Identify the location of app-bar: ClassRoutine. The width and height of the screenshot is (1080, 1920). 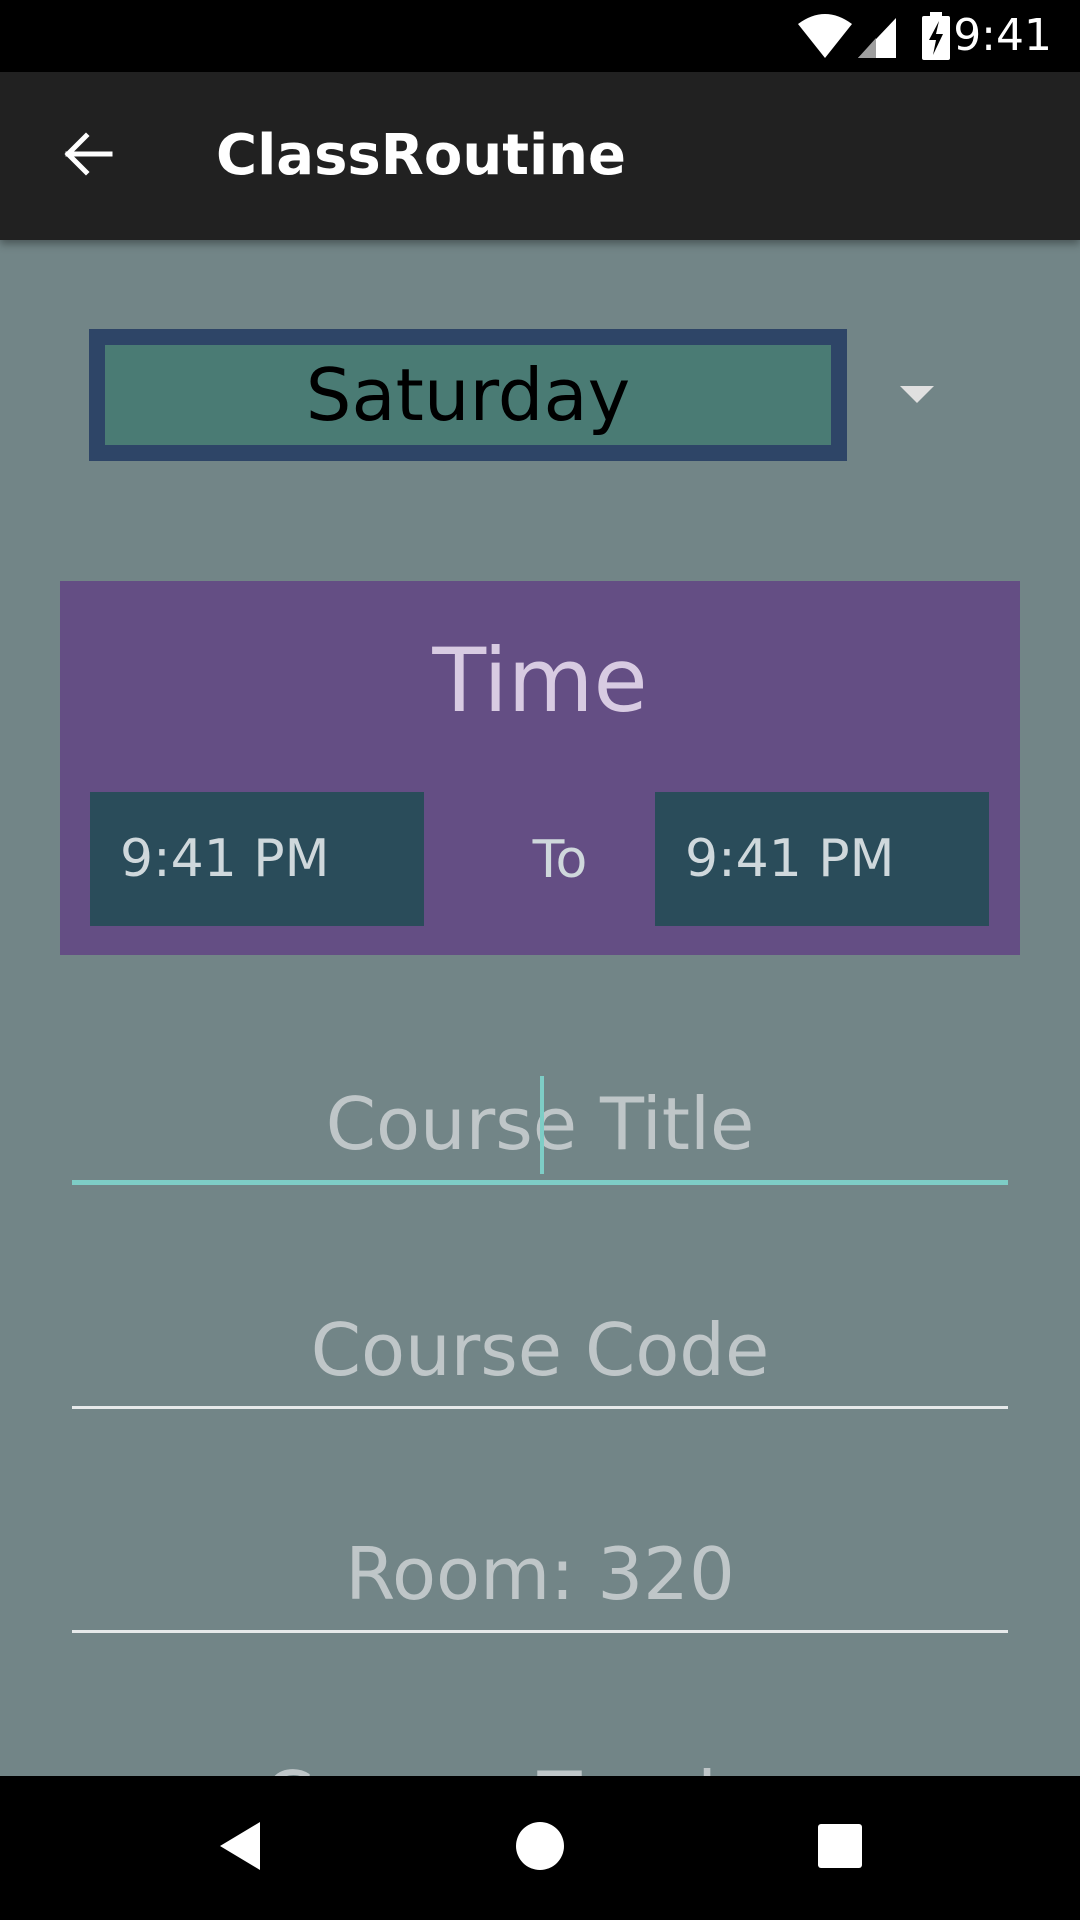
(540, 156).